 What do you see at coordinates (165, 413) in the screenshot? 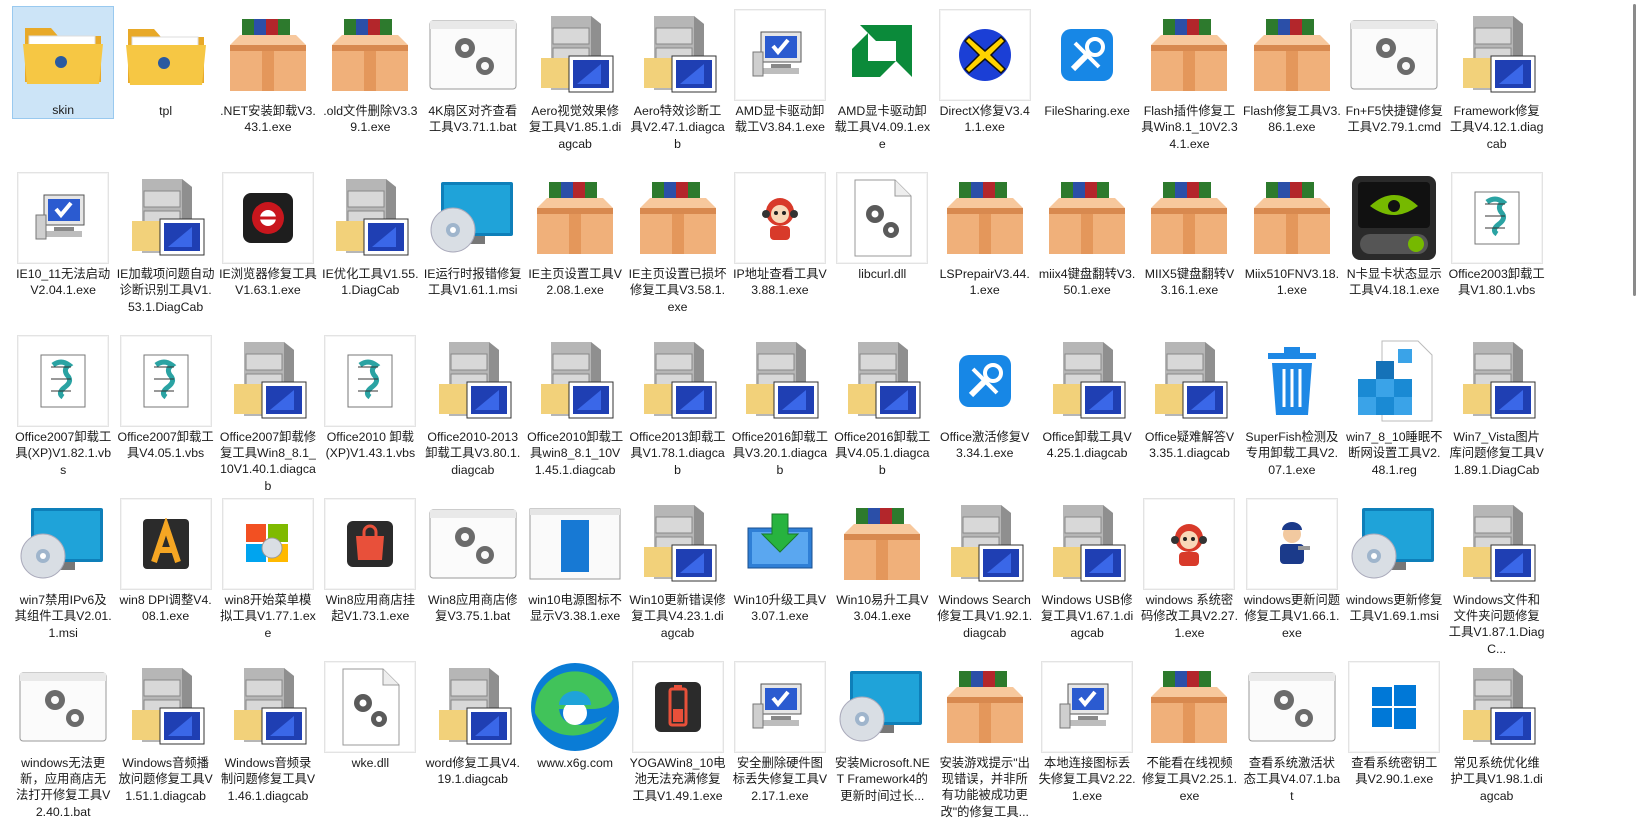
I see `file-item: Office2007卸载工具V4.05.1.vbs` at bounding box center [165, 413].